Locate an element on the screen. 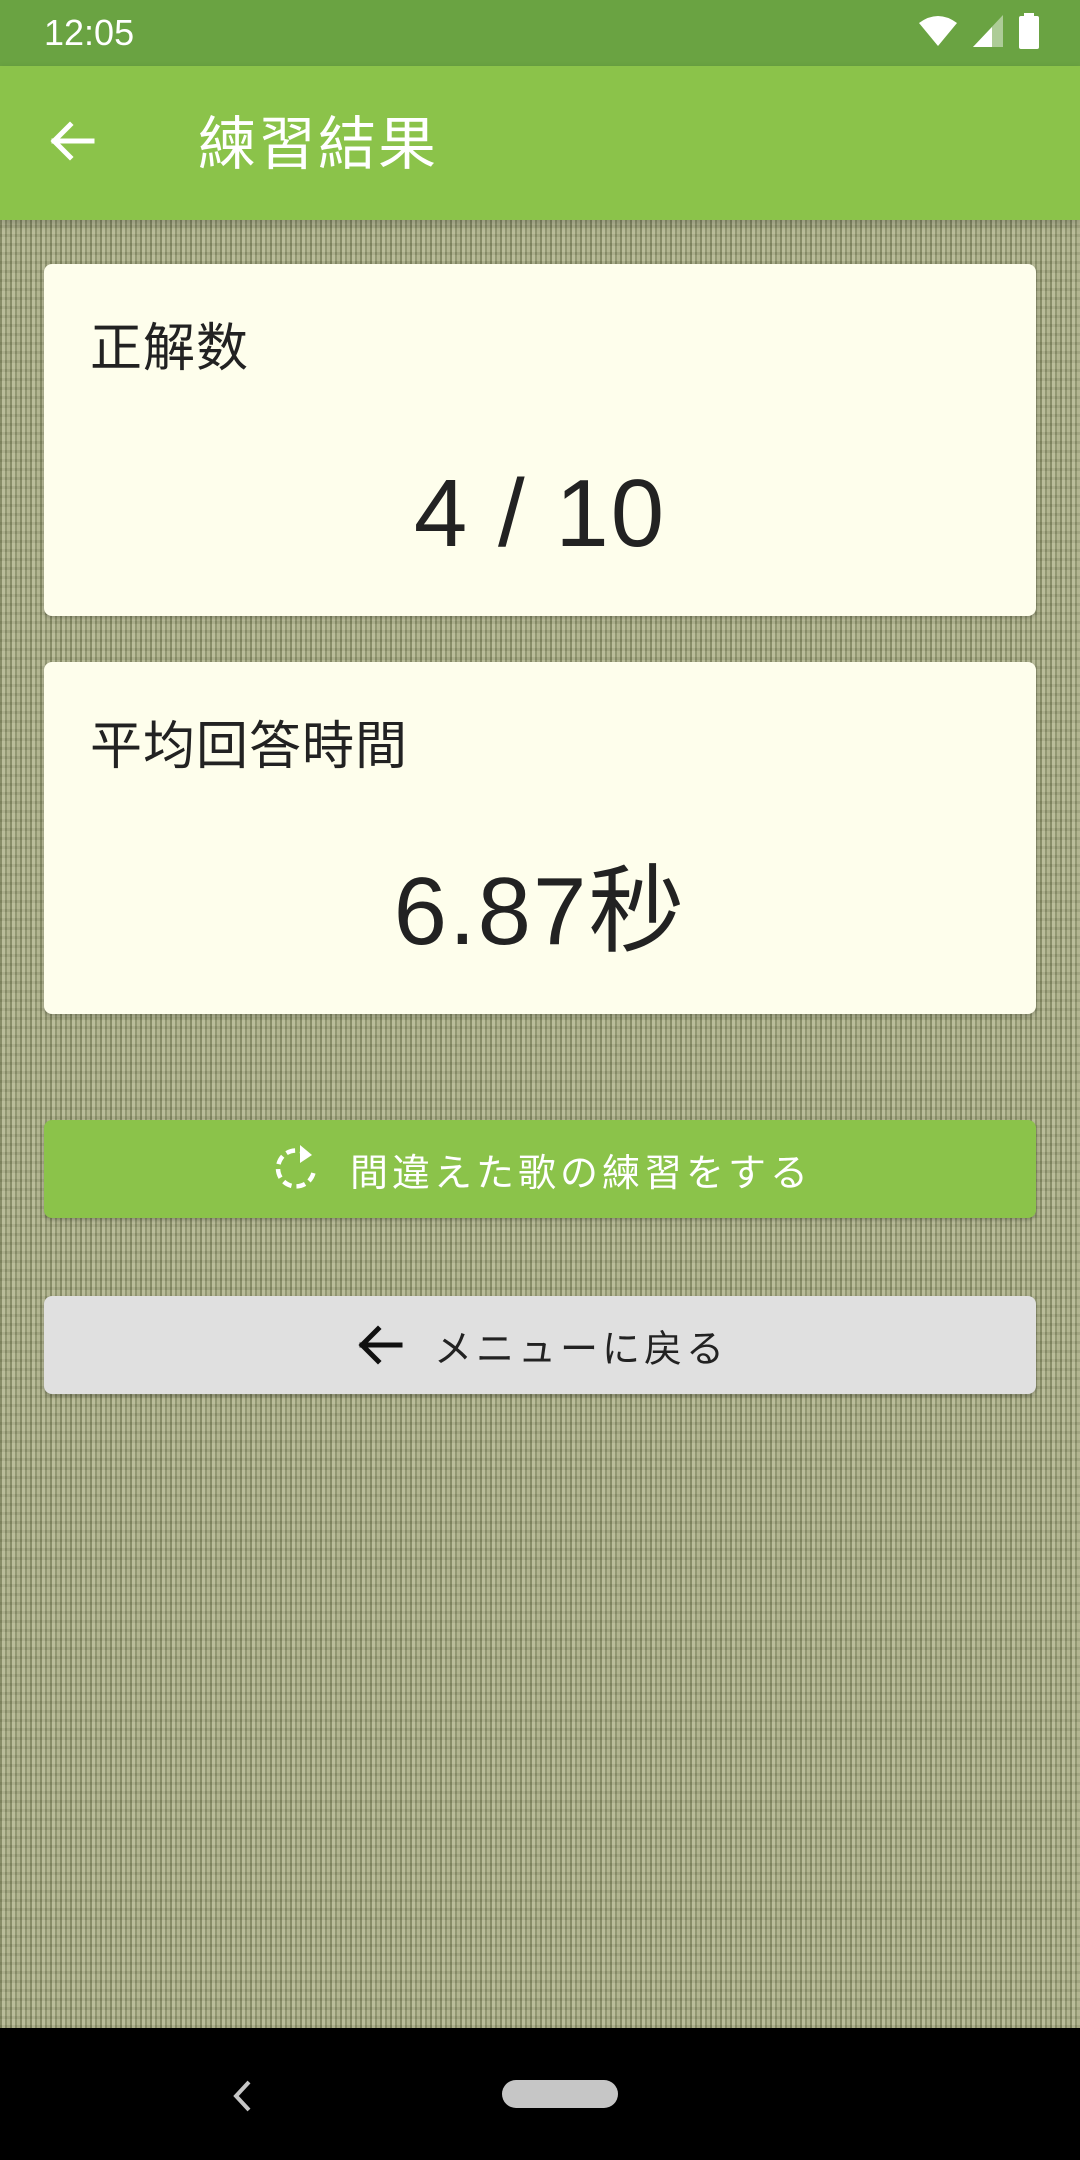  system-nav-bar is located at coordinates (540, 2094).